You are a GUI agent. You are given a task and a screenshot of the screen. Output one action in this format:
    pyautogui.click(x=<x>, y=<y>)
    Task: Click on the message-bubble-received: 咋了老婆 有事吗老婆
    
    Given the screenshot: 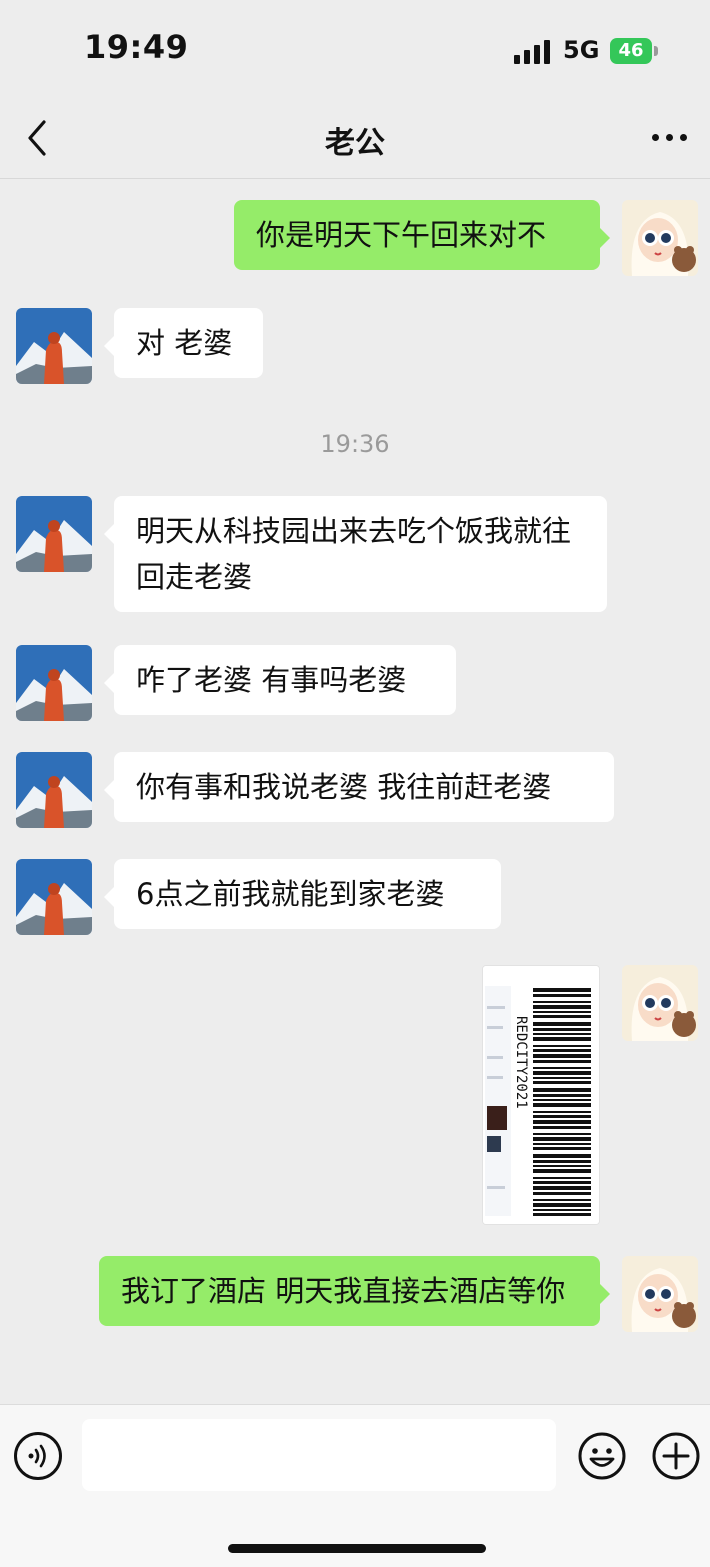 What is the action you would take?
    pyautogui.click(x=285, y=680)
    